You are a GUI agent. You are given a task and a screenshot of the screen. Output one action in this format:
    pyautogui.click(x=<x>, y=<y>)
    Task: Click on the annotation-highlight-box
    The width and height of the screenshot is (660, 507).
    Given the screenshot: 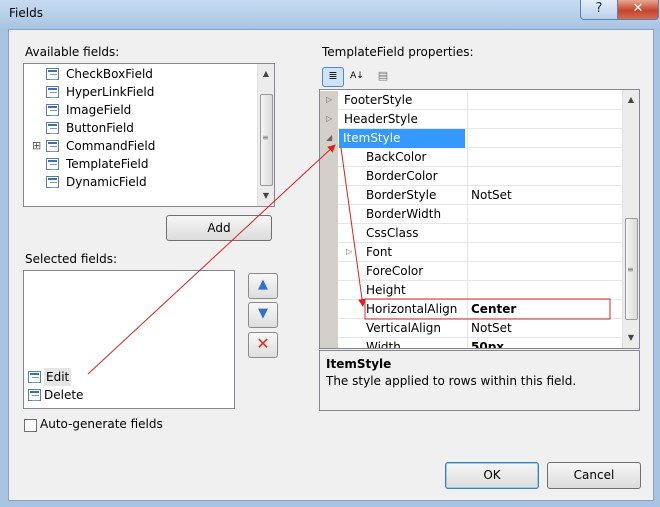 What is the action you would take?
    pyautogui.click(x=487, y=309)
    